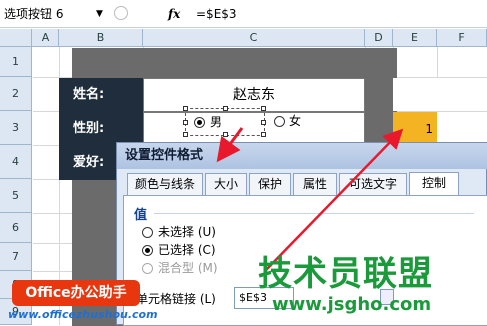 The height and width of the screenshot is (326, 487). What do you see at coordinates (334, 199) in the screenshot?
I see `arrow-to-cell-e3` at bounding box center [334, 199].